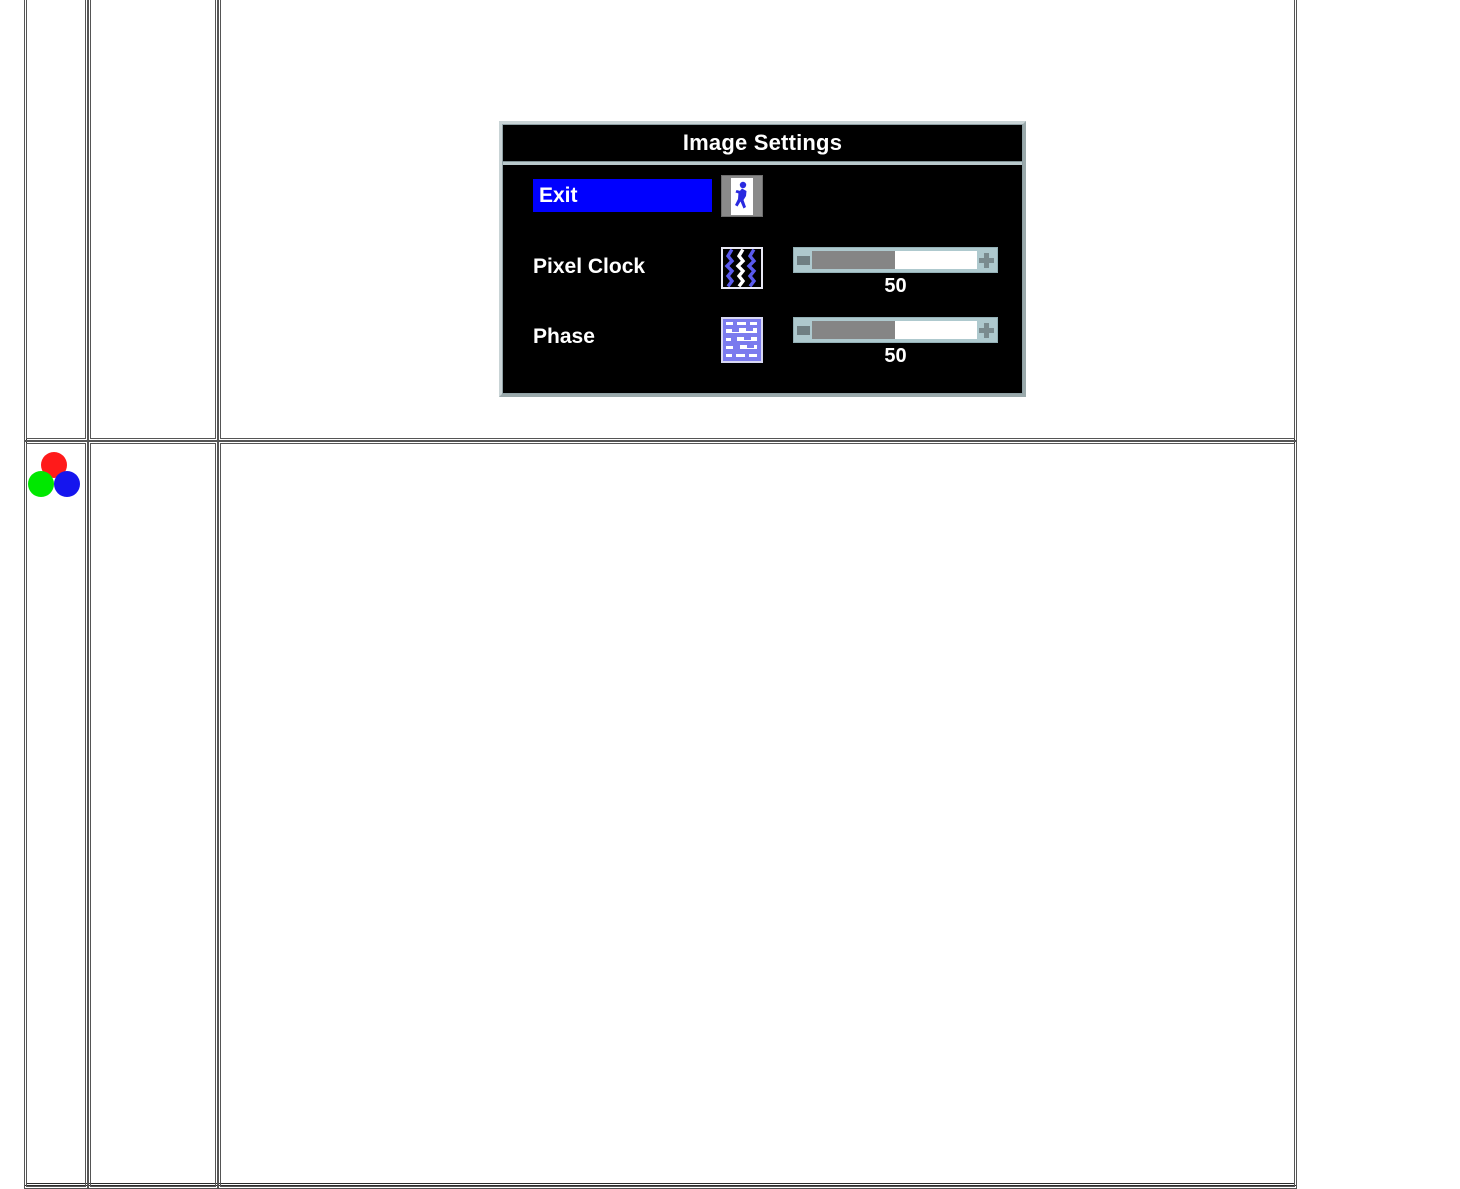 The height and width of the screenshot is (1189, 1460). Describe the element at coordinates (803, 330) in the screenshot. I see `phase-minus-button` at that location.